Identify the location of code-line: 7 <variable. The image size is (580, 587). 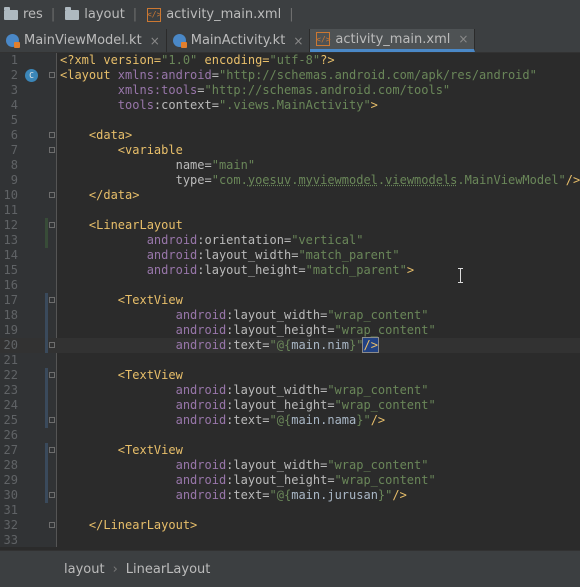
(290, 150).